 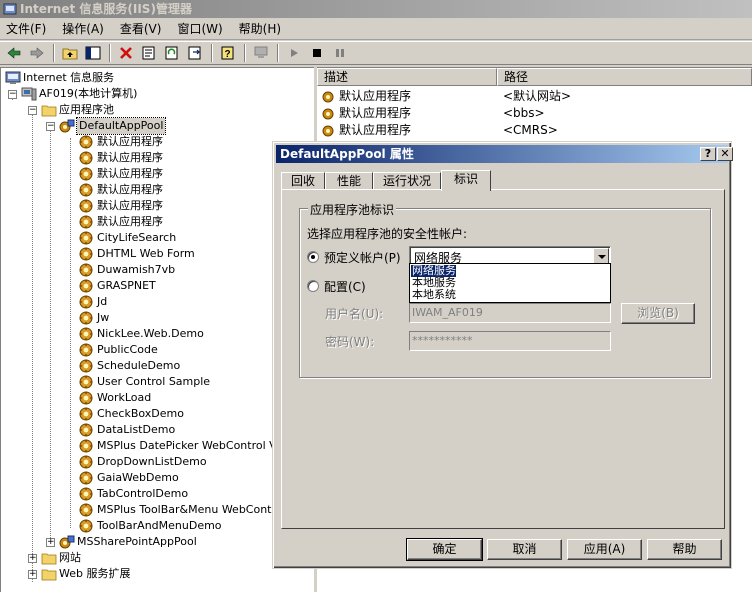 What do you see at coordinates (70, 53) in the screenshot?
I see `up-folder-icon` at bounding box center [70, 53].